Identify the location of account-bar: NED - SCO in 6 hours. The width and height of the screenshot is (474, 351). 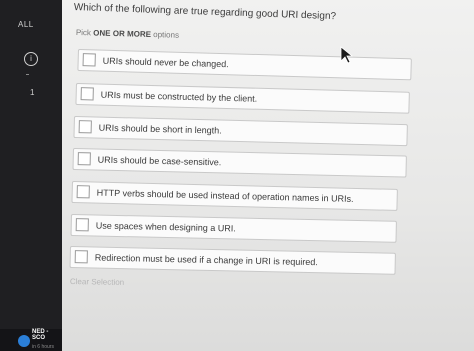
(31, 340).